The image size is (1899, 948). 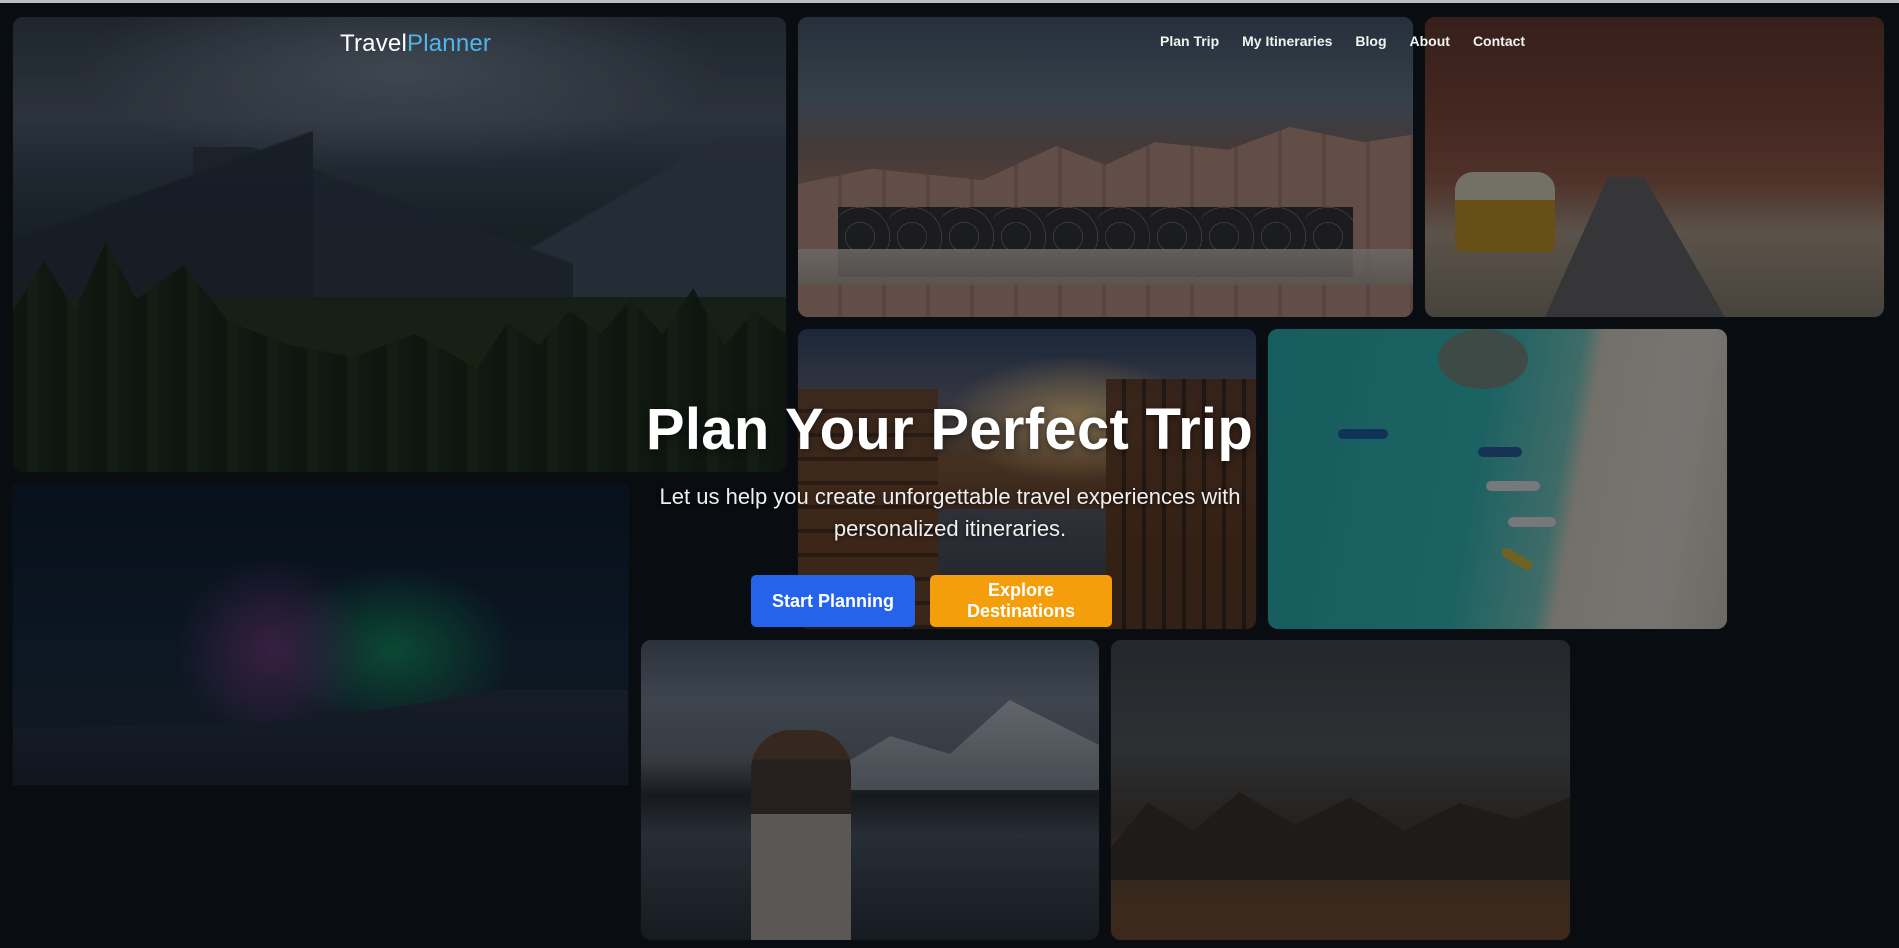 I want to click on logo-text-travel: Travel, so click(x=373, y=43).